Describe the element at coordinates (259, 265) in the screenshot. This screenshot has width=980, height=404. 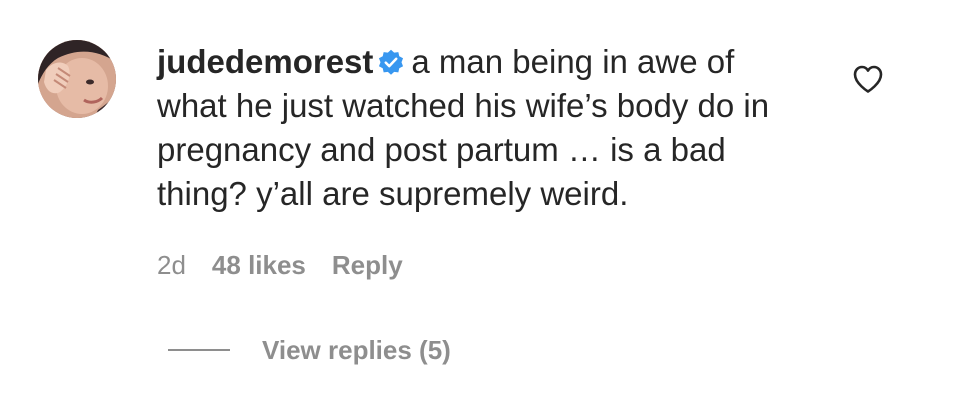
I see `likes-count-link: 48 likes` at that location.